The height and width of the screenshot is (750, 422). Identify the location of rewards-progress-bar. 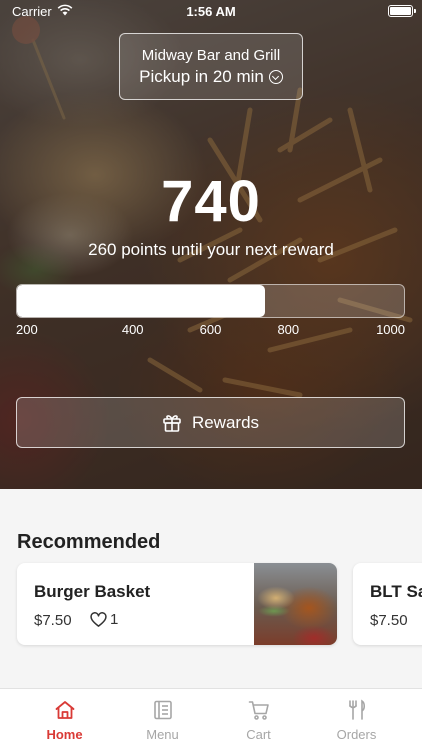
(210, 301).